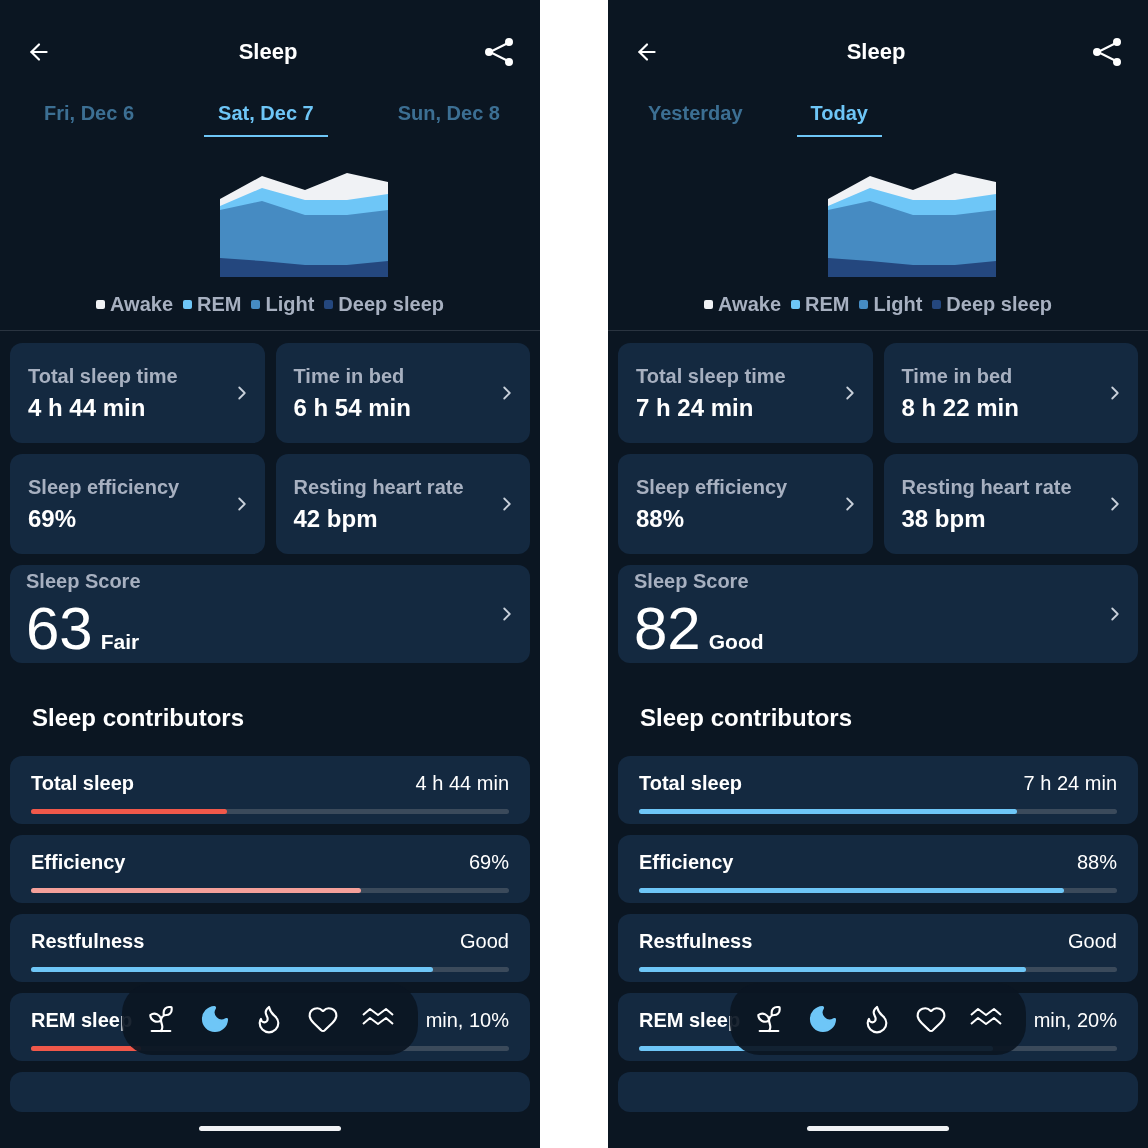 This screenshot has height=1148, width=1148. What do you see at coordinates (878, 790) in the screenshot?
I see `contributor-card: Total sleep 7 h 24 min` at bounding box center [878, 790].